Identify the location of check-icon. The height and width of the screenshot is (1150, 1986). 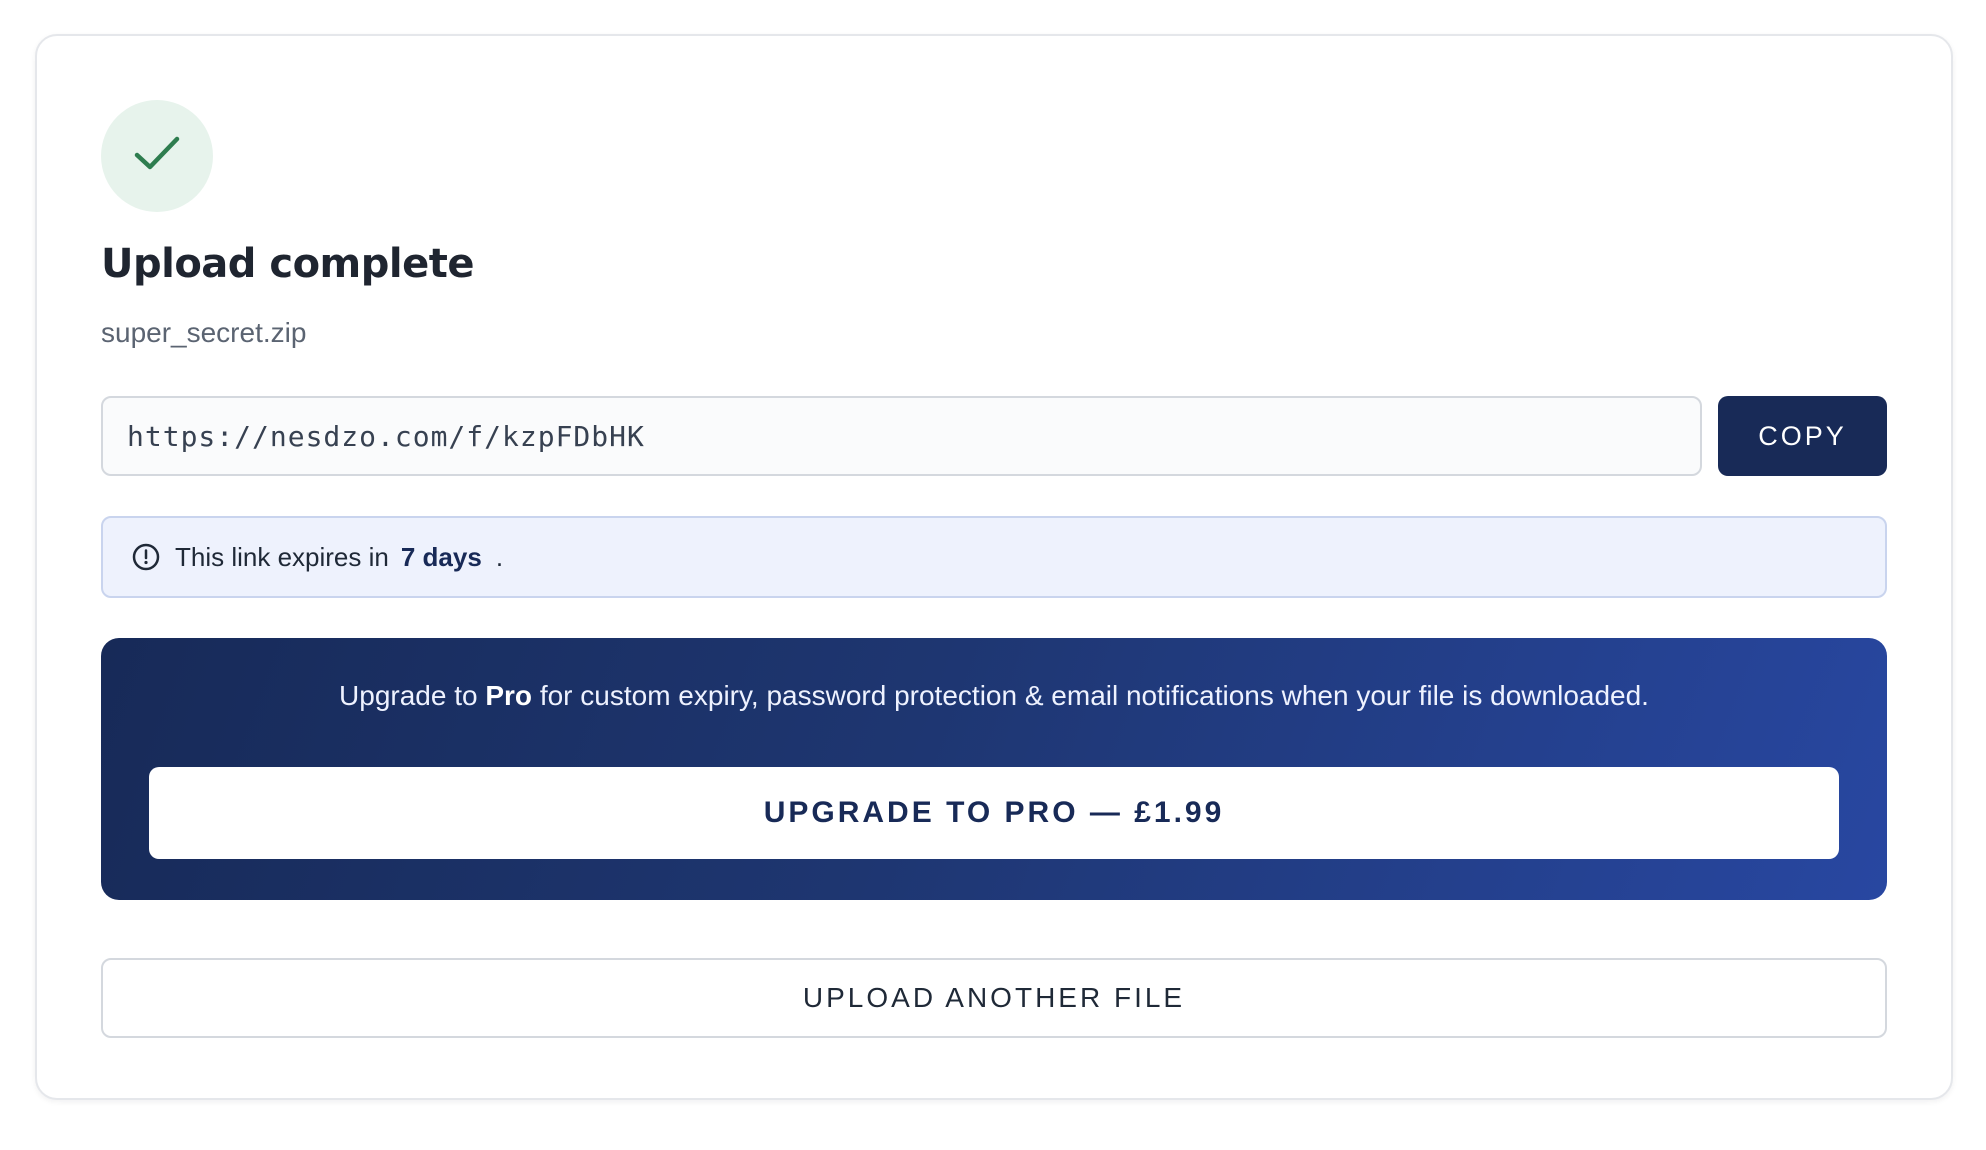
(157, 156).